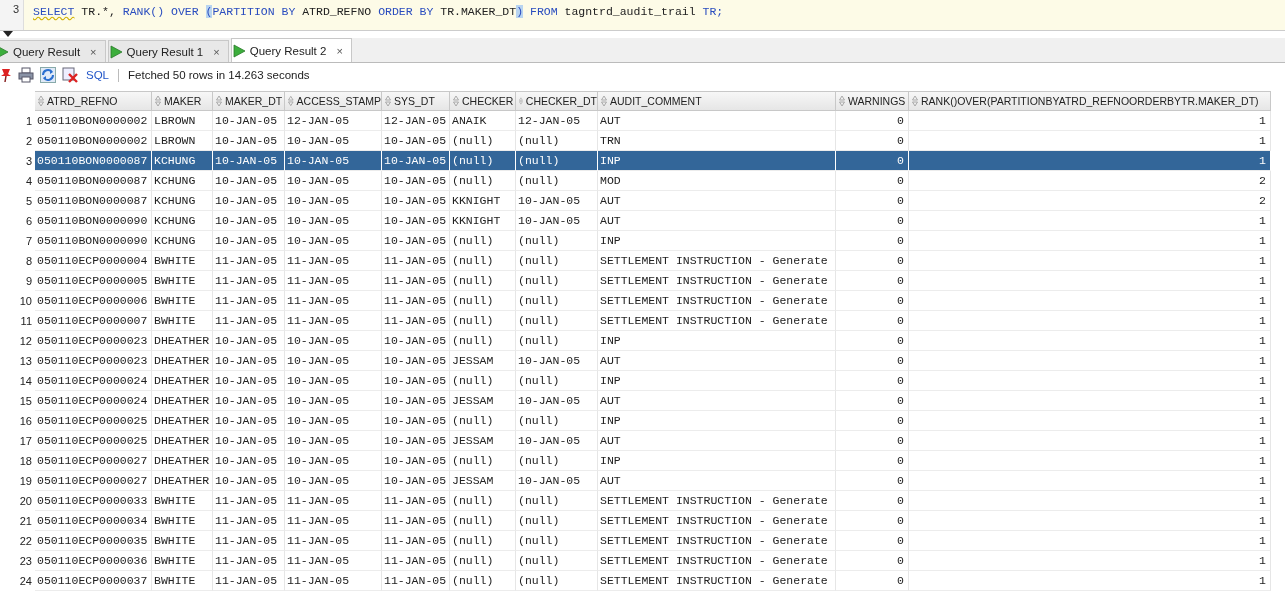 This screenshot has height=596, width=1285. Describe the element at coordinates (70, 75) in the screenshot. I see `delete-icon` at that location.